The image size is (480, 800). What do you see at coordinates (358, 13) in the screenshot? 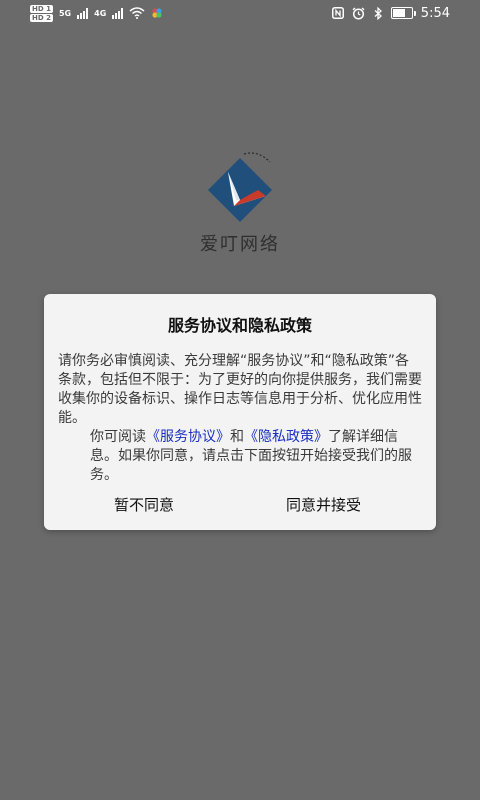
I see `alarm-icon` at bounding box center [358, 13].